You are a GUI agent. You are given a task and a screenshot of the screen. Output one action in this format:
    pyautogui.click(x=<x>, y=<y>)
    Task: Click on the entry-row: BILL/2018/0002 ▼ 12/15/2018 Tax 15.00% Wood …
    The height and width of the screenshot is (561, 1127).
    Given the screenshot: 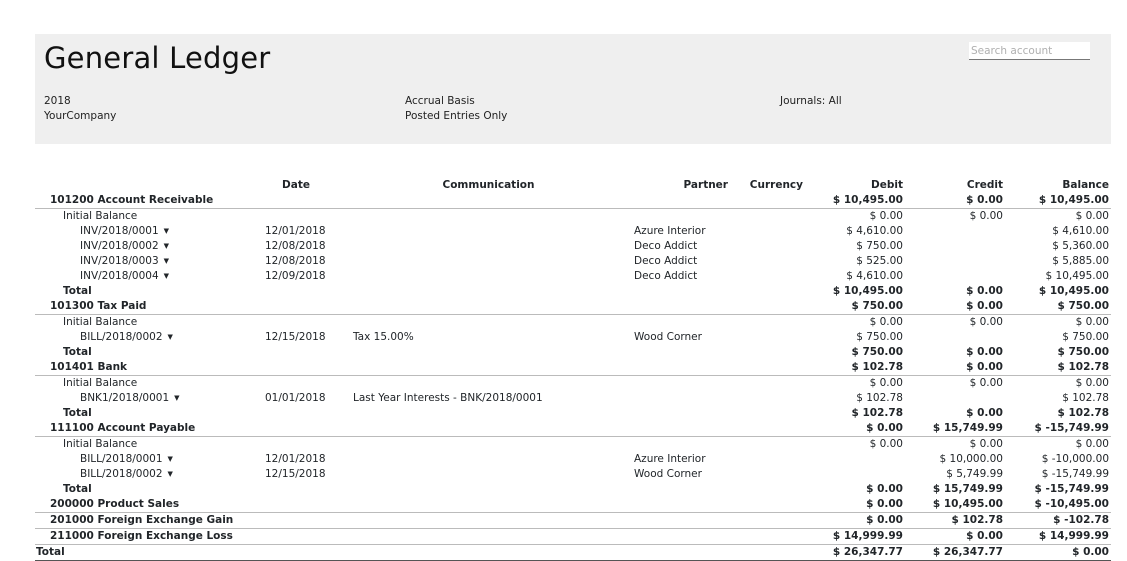 What is the action you would take?
    pyautogui.click(x=573, y=337)
    